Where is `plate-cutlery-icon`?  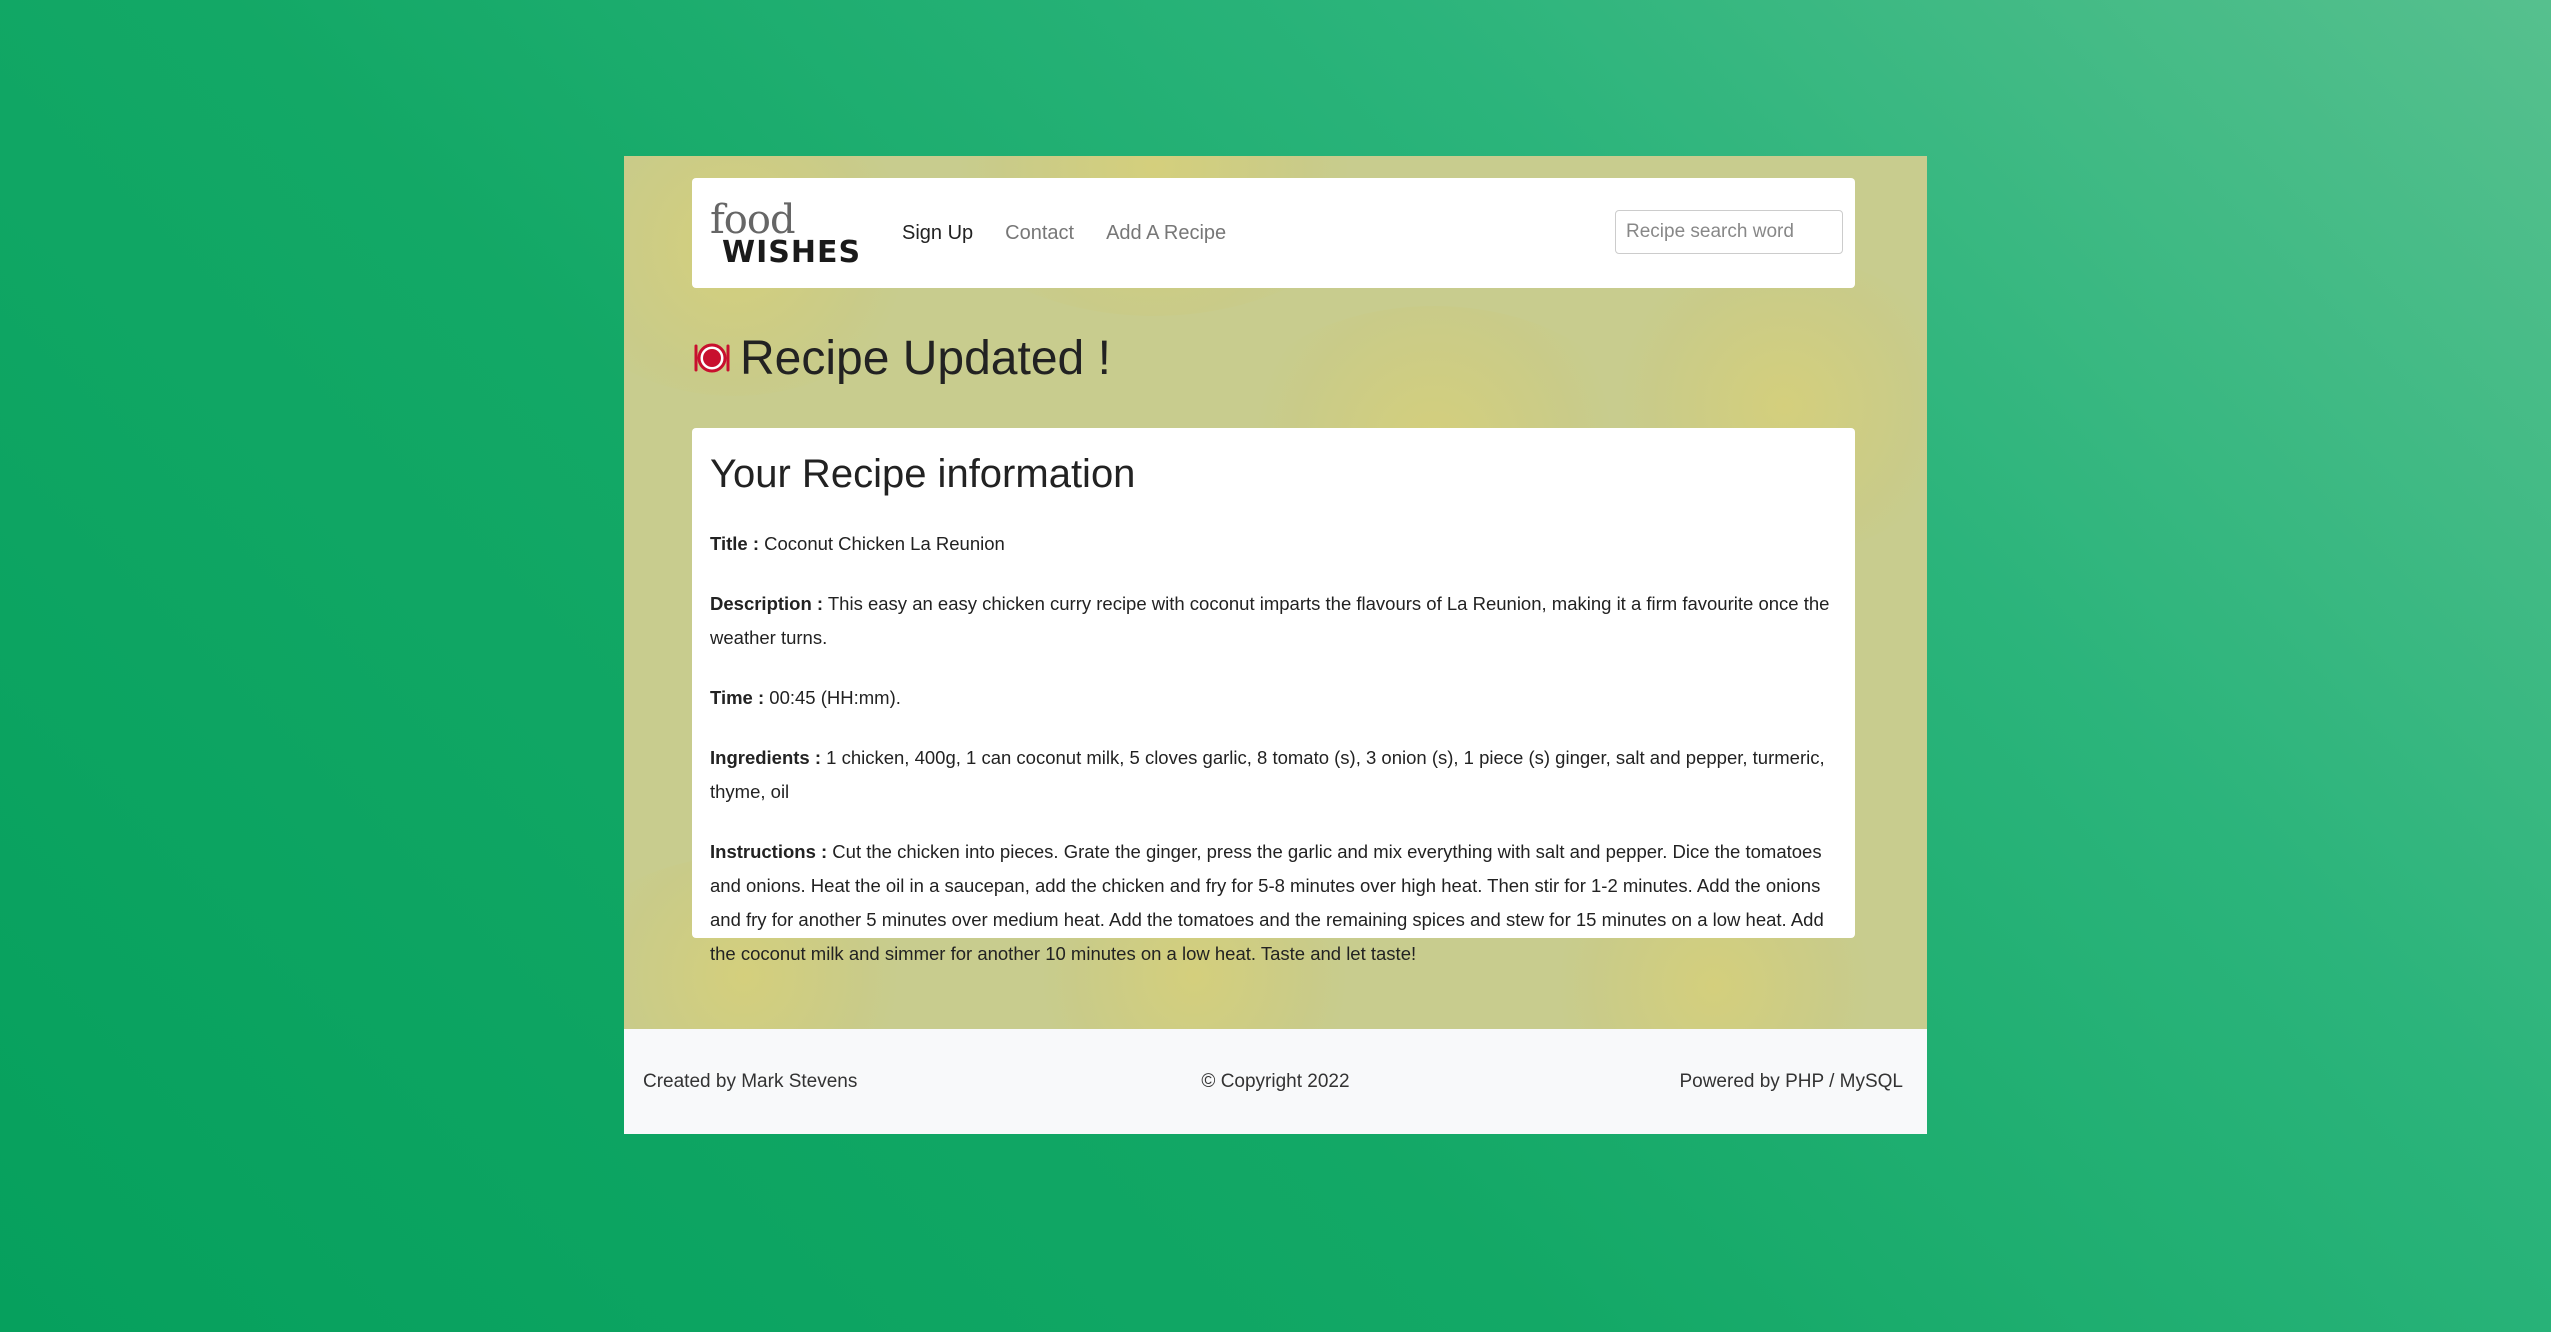
plate-cutlery-icon is located at coordinates (712, 358).